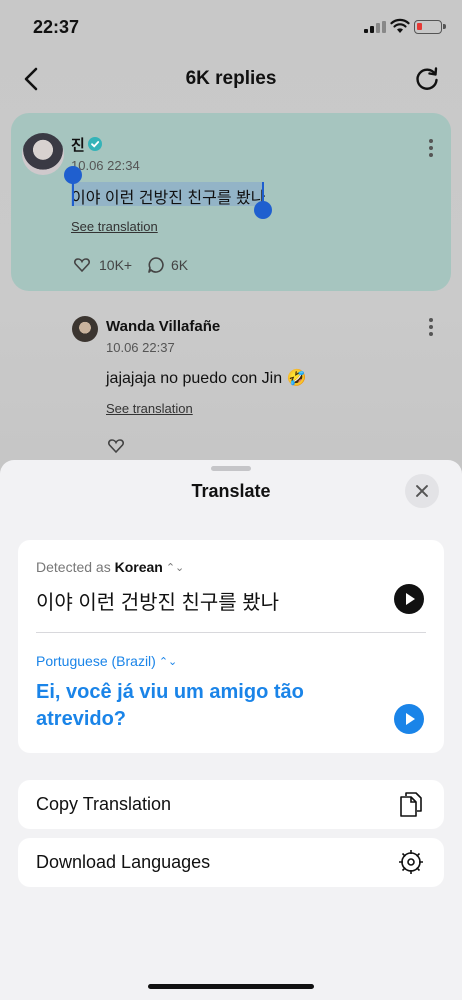 The image size is (462, 1000). I want to click on copy-icon, so click(411, 804).